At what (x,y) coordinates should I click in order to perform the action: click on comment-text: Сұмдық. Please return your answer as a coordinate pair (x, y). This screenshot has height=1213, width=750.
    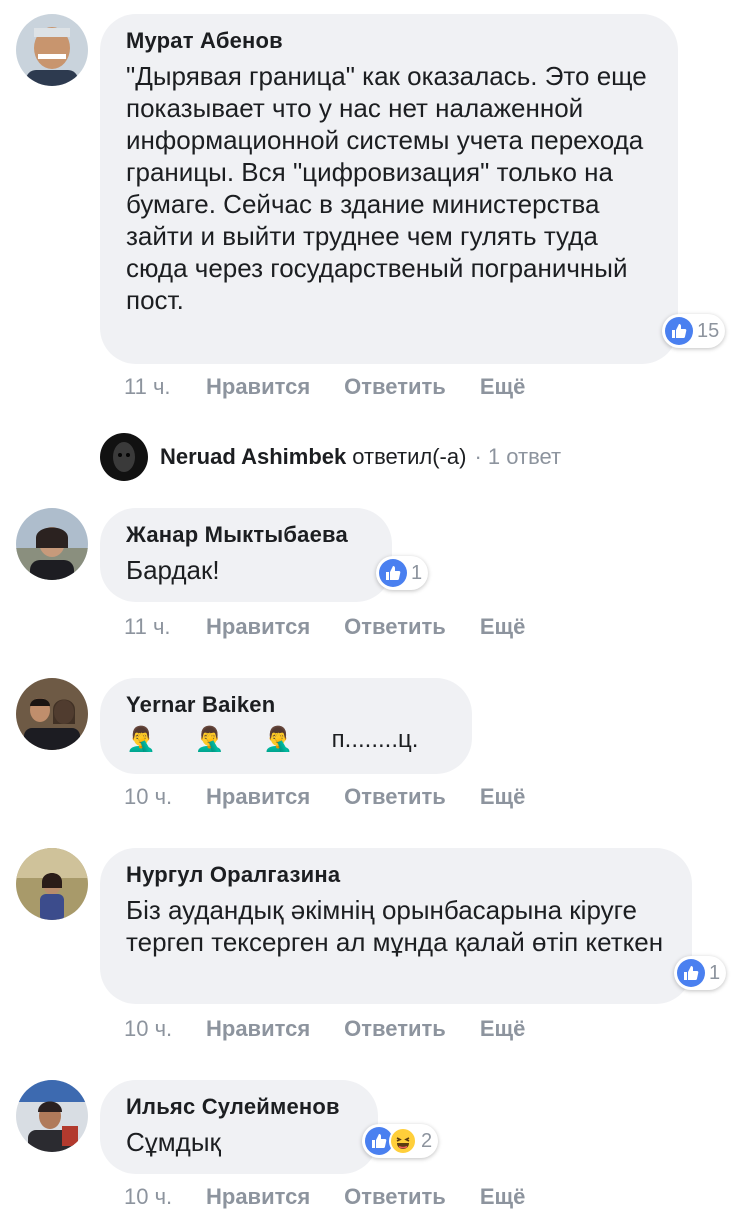
    Looking at the image, I should click on (173, 1142).